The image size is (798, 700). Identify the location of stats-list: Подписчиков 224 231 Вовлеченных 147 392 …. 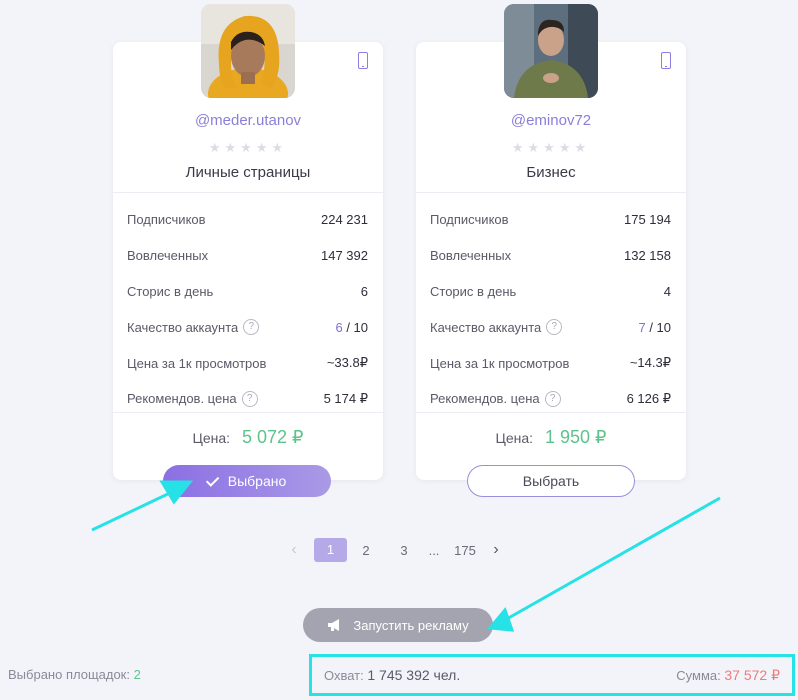
(247, 309).